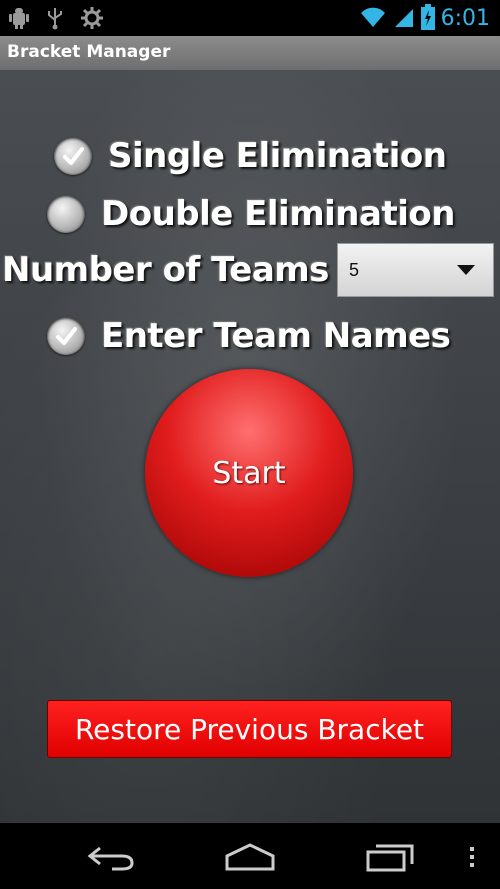  What do you see at coordinates (250, 859) in the screenshot?
I see `home-icon` at bounding box center [250, 859].